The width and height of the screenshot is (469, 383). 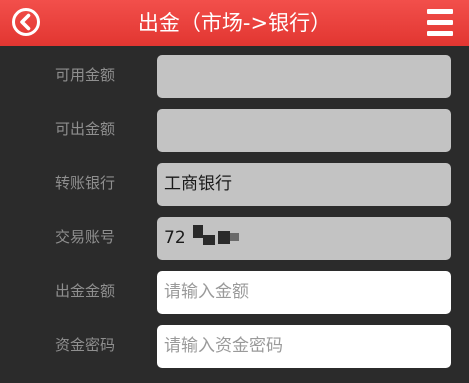 I want to click on transfer-bank-label: 转账银行, so click(x=84, y=183).